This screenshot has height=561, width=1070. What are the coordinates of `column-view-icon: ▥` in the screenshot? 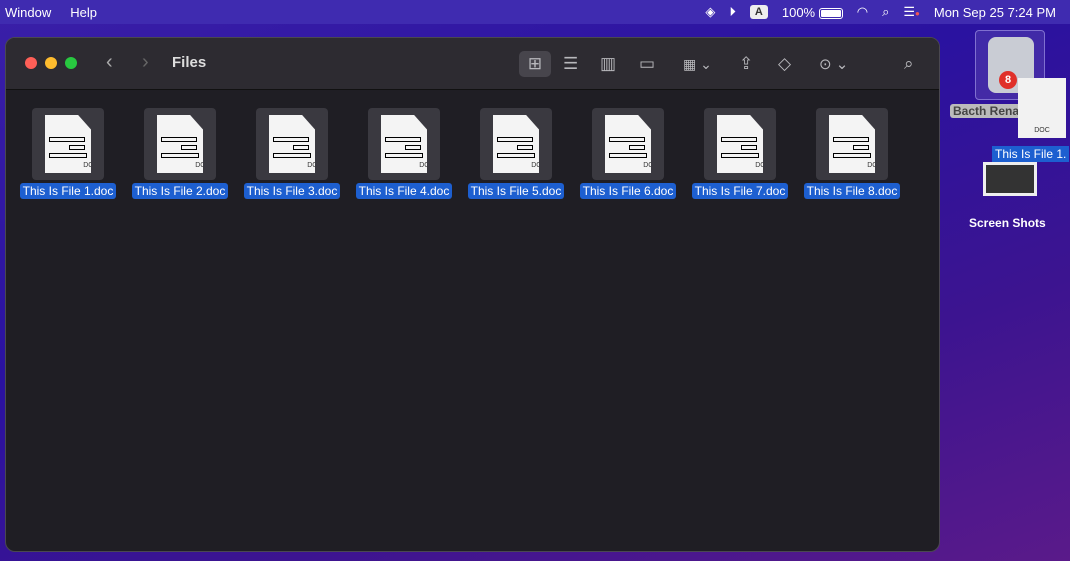 It's located at (608, 64).